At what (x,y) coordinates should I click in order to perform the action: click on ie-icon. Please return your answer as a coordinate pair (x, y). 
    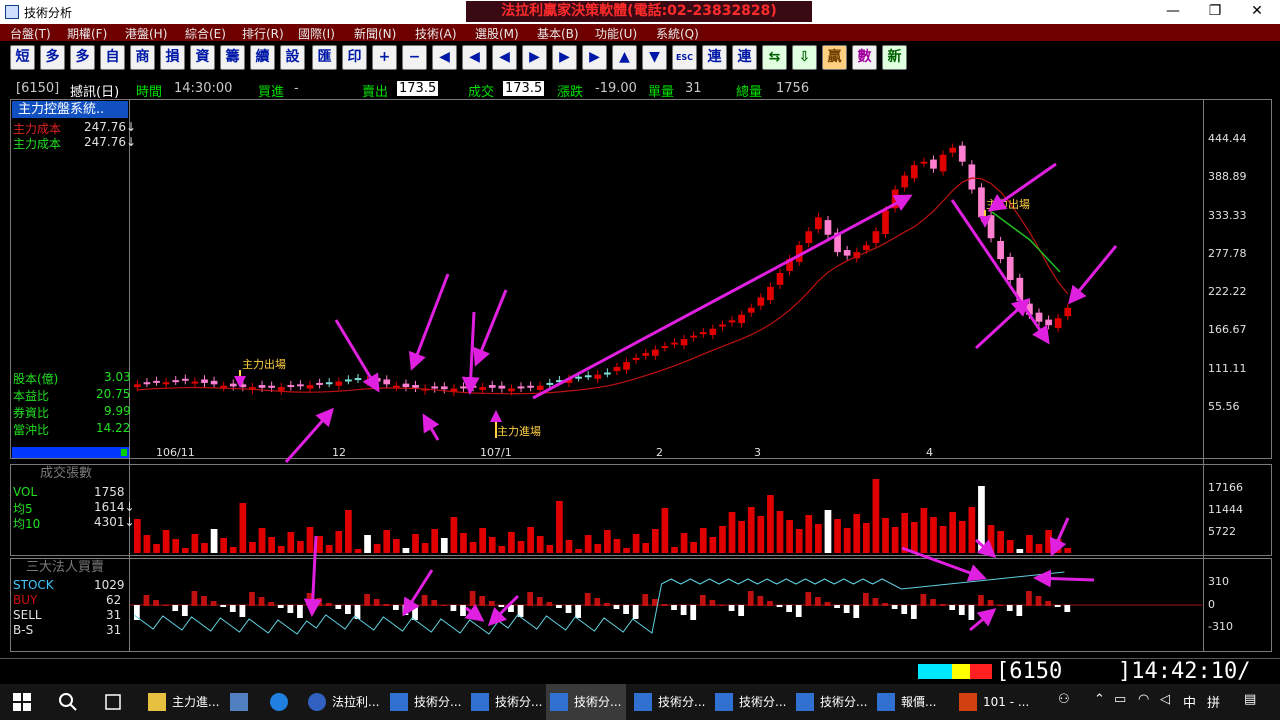
    Looking at the image, I should click on (279, 702).